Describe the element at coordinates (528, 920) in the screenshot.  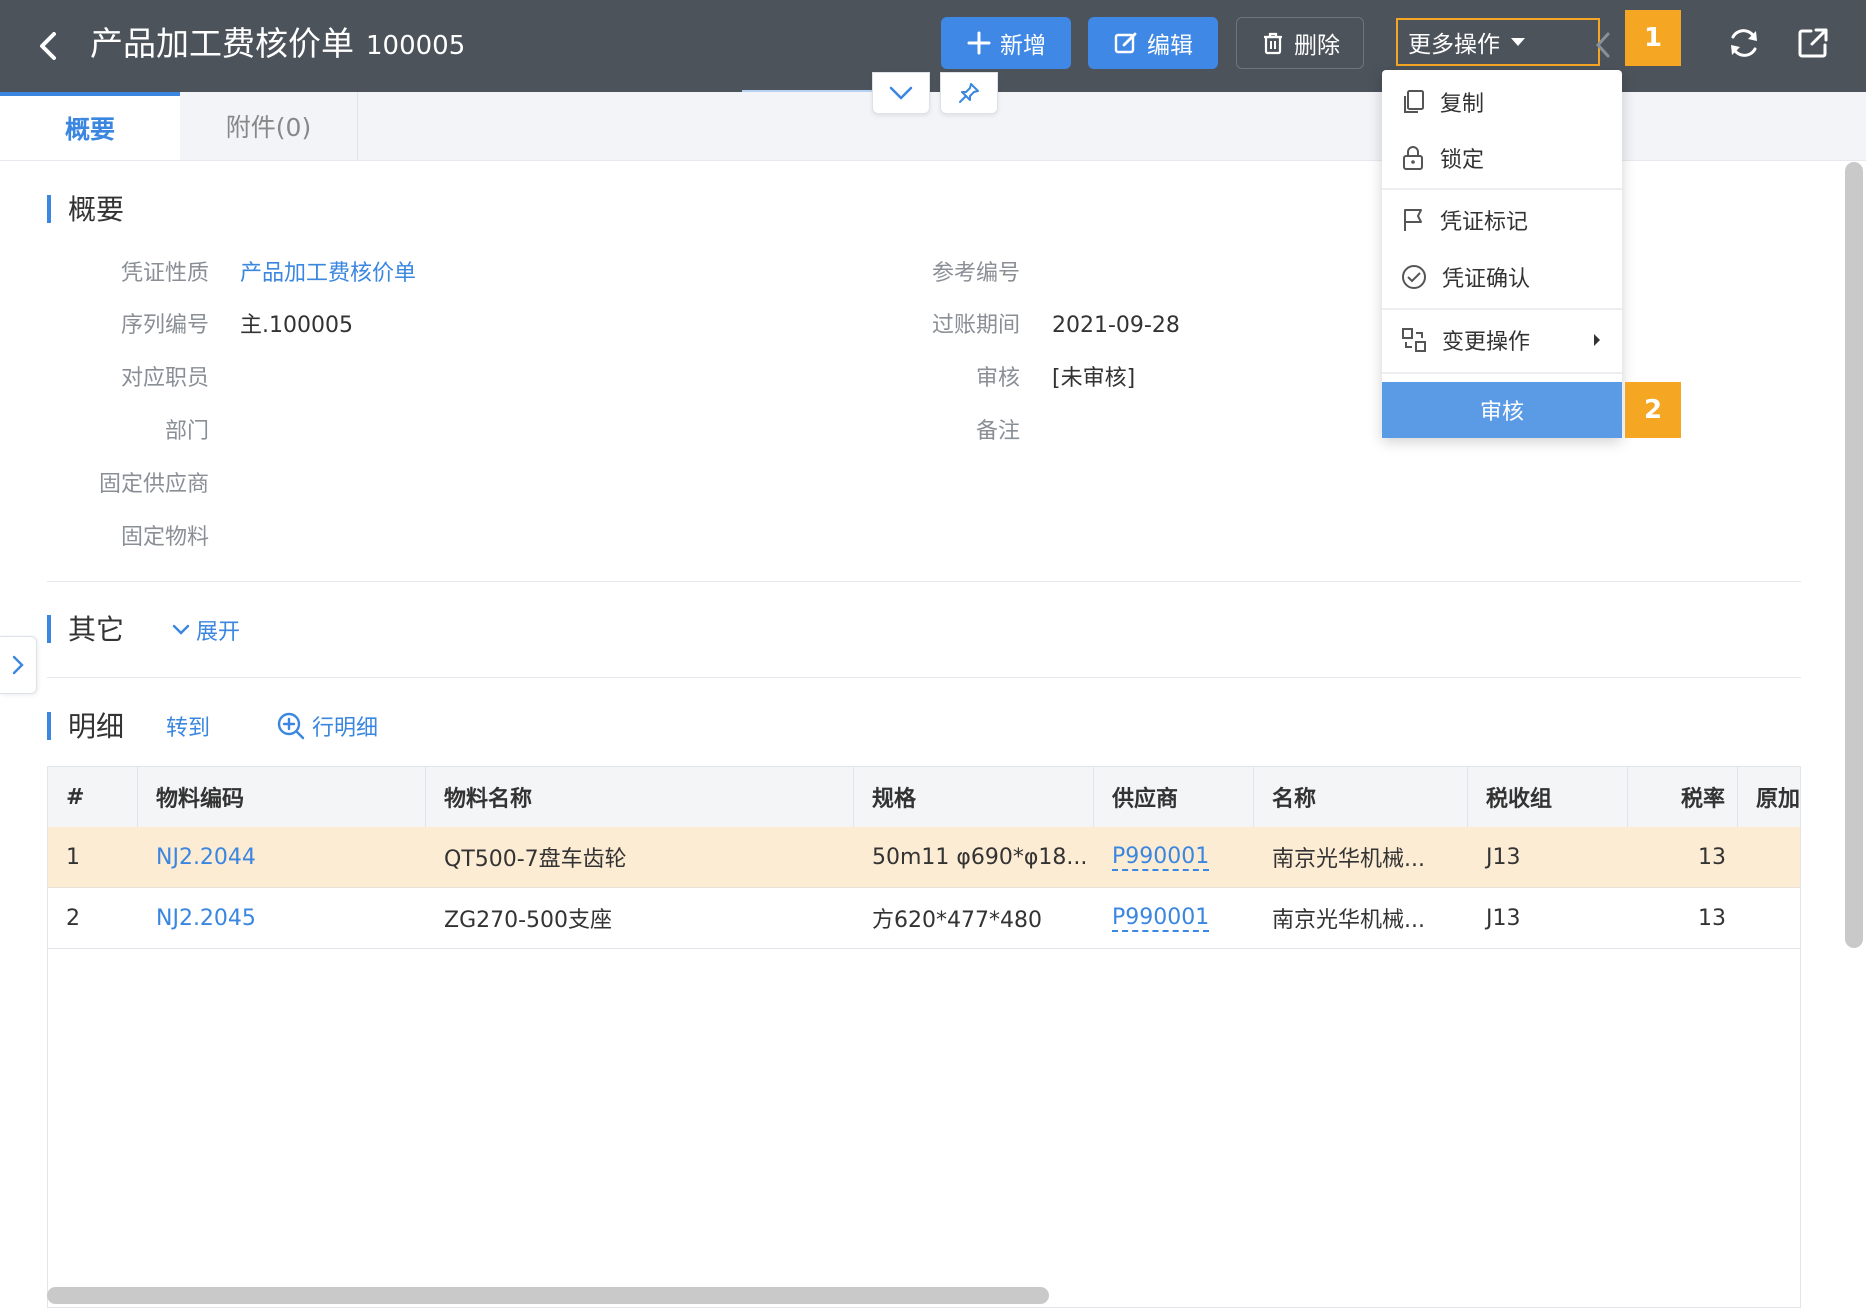
I see `cell-material-name: ZG270-500支座` at that location.